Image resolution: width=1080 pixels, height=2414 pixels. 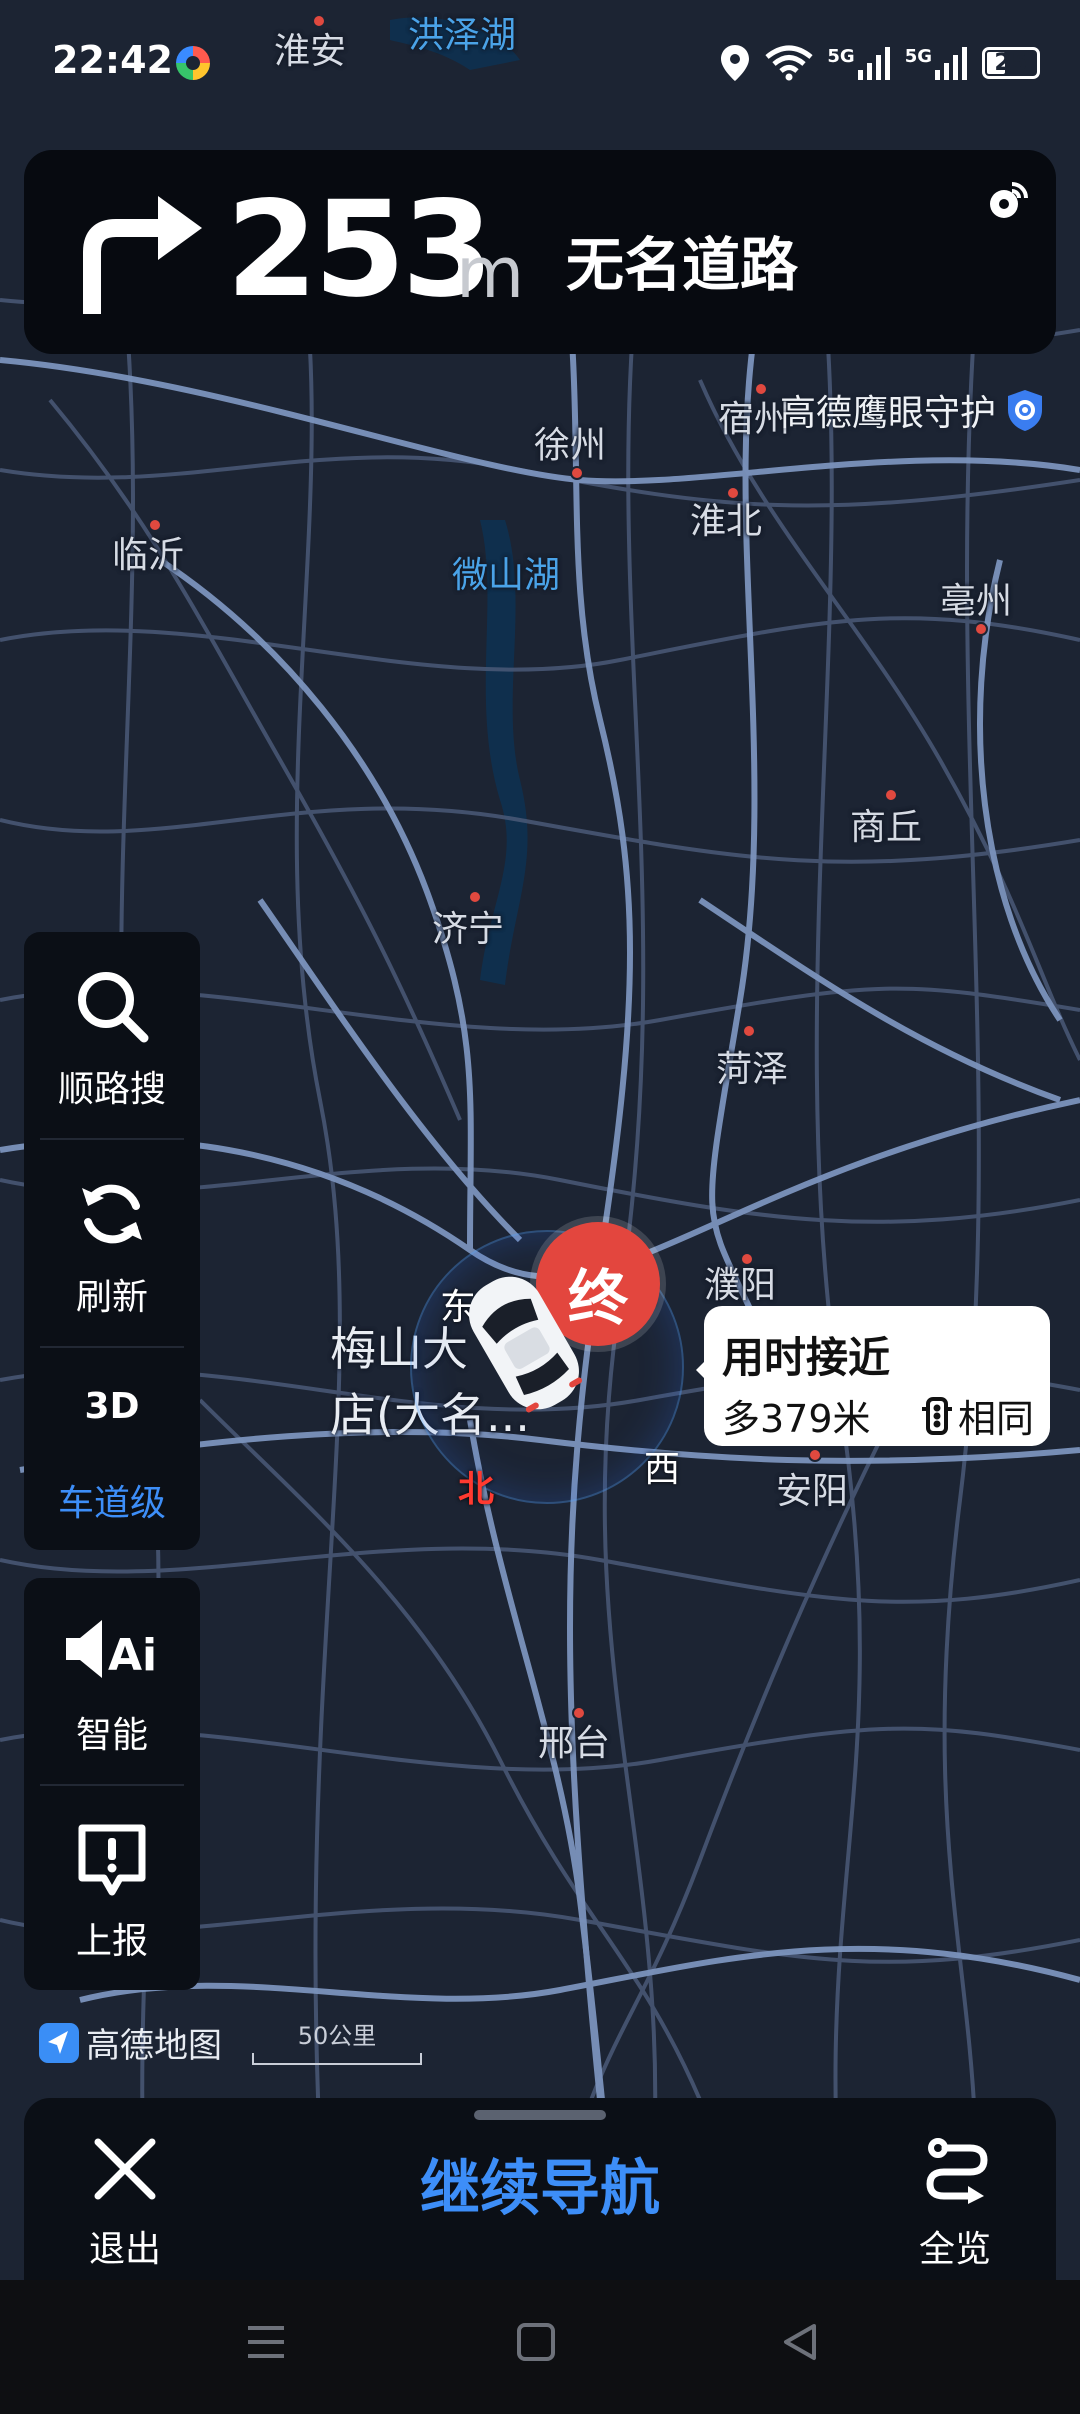 What do you see at coordinates (124, 2249) in the screenshot?
I see `exit-label: 退出` at bounding box center [124, 2249].